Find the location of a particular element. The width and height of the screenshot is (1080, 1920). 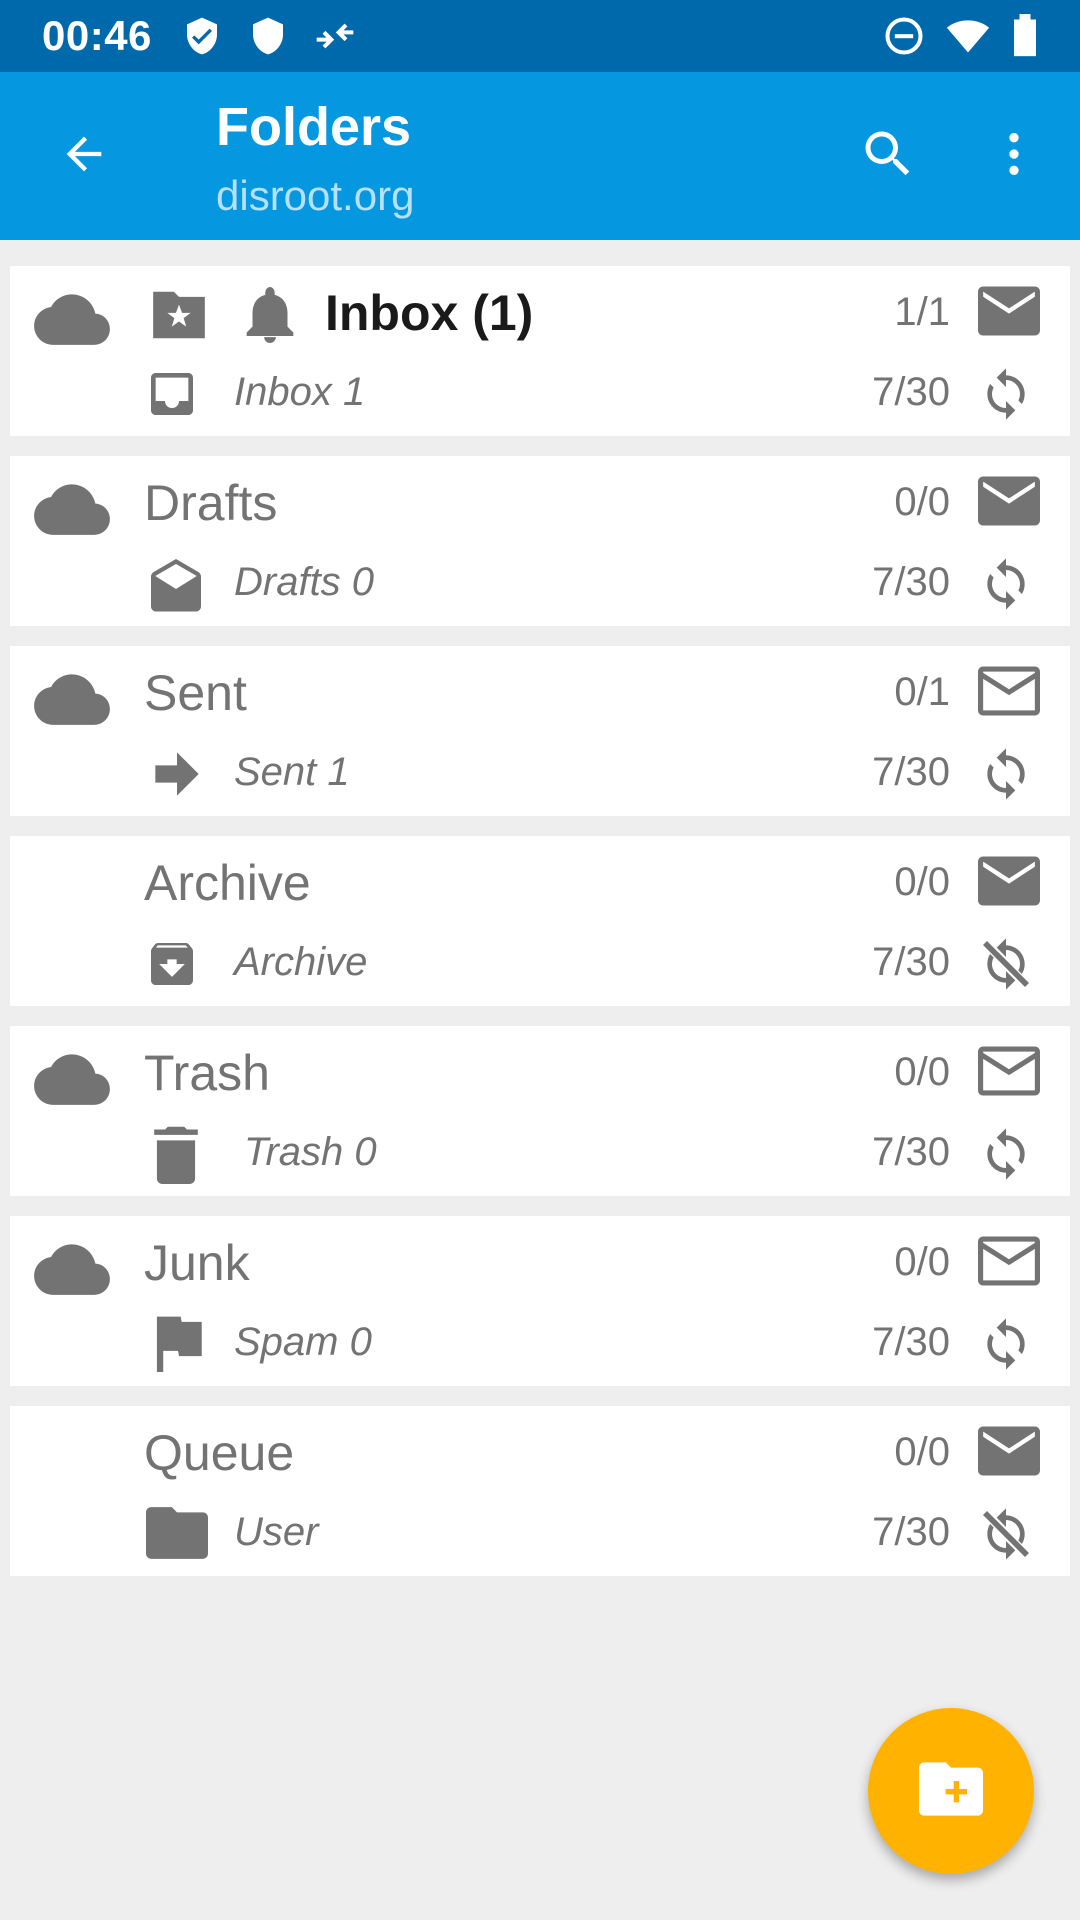

search-icon is located at coordinates (888, 156).